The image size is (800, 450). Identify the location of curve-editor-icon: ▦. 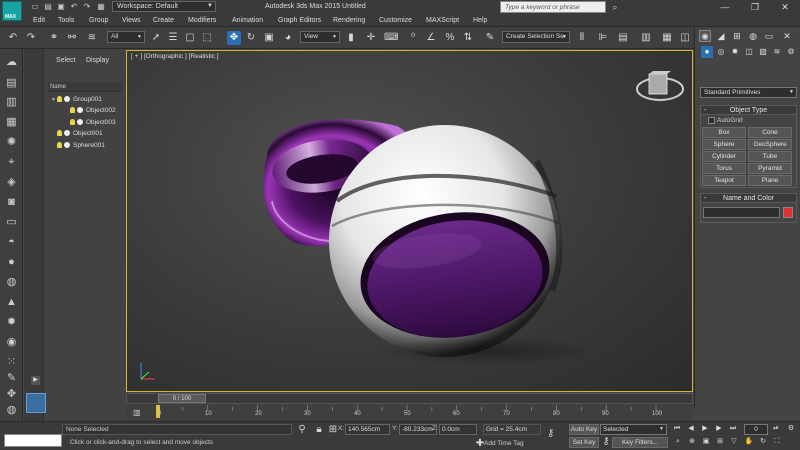
(667, 38).